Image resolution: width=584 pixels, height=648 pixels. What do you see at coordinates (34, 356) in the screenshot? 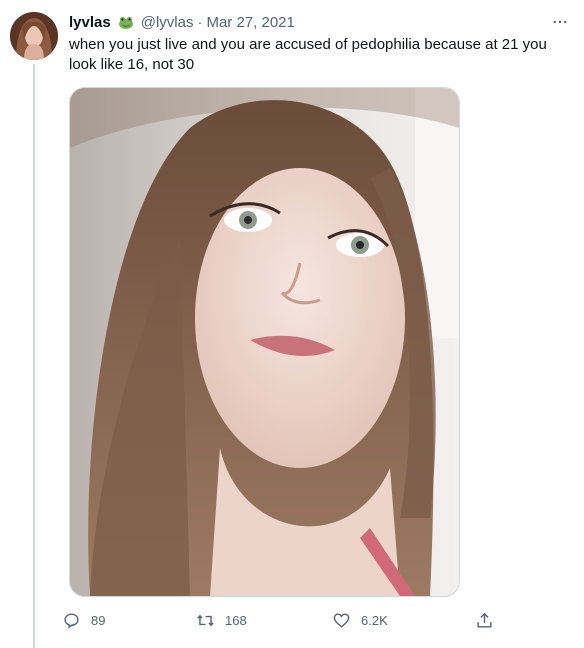
I see `thread-line` at bounding box center [34, 356].